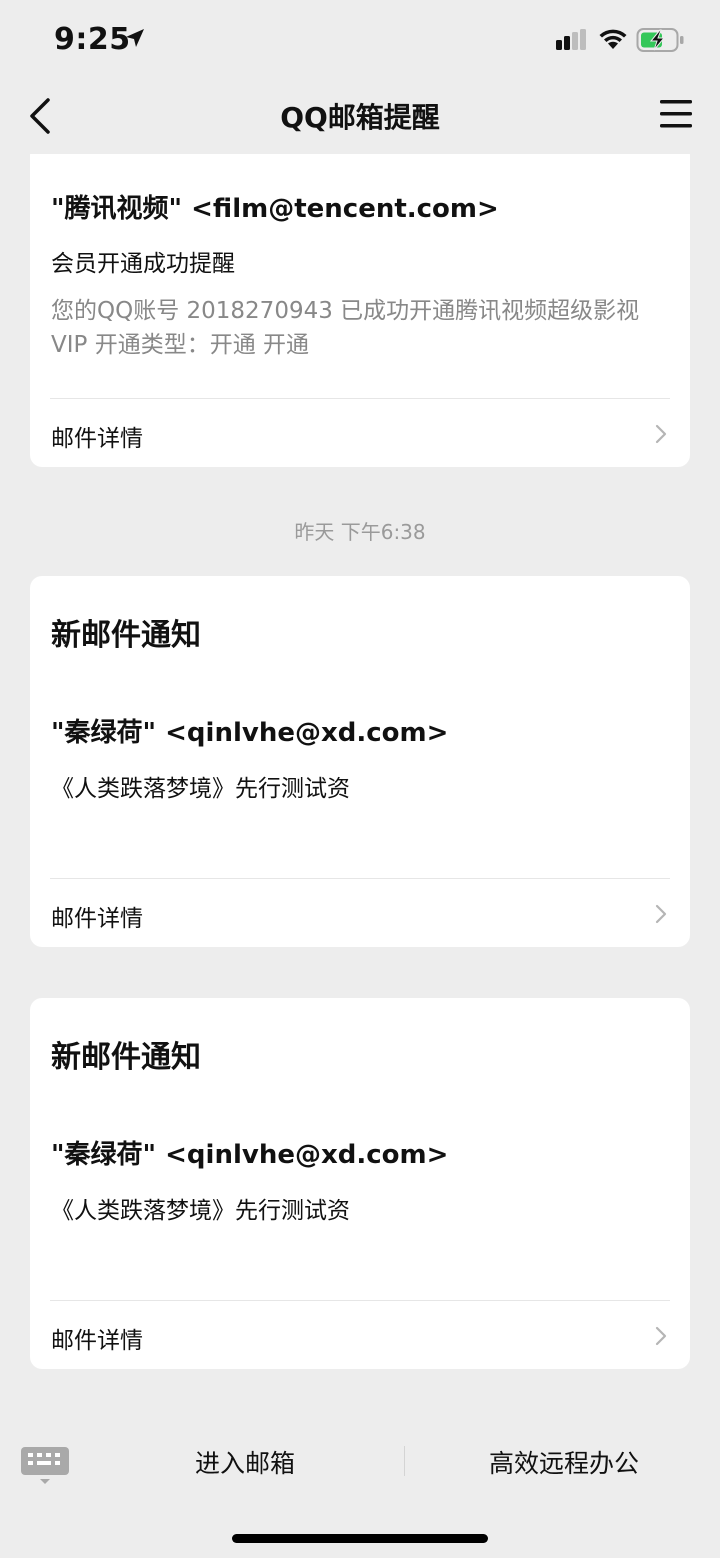 The height and width of the screenshot is (1558, 720). I want to click on page-title: QQ邮箱提醒, so click(360, 117).